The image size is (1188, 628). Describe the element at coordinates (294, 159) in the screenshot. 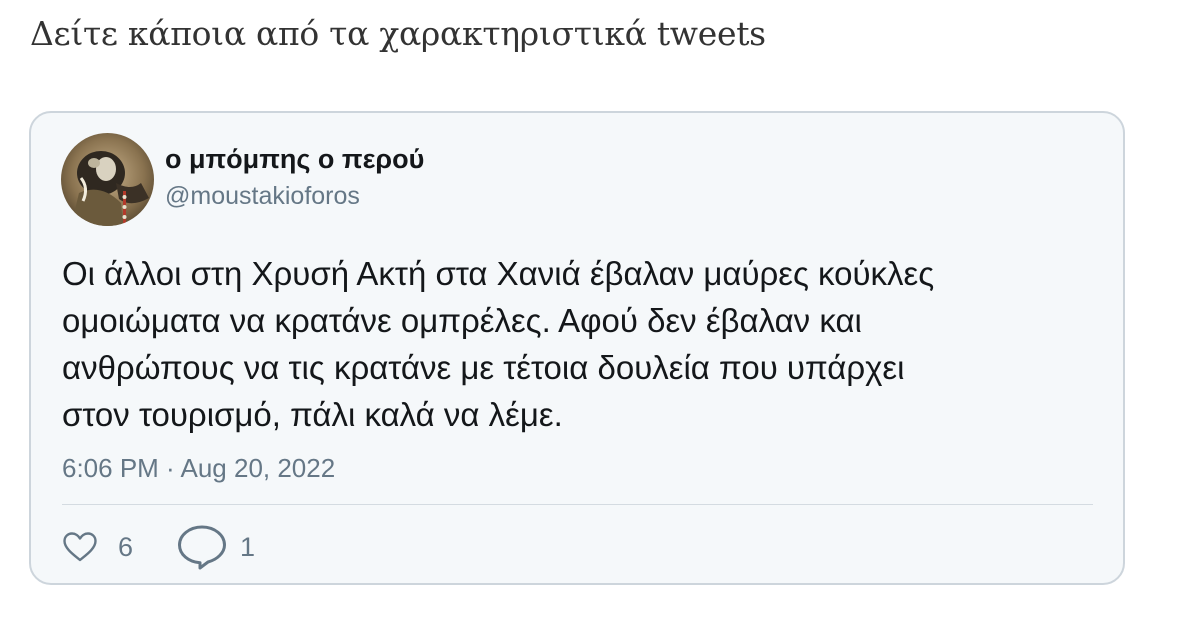

I see `tweet-author-name: ο μπόμπης ο περού` at that location.